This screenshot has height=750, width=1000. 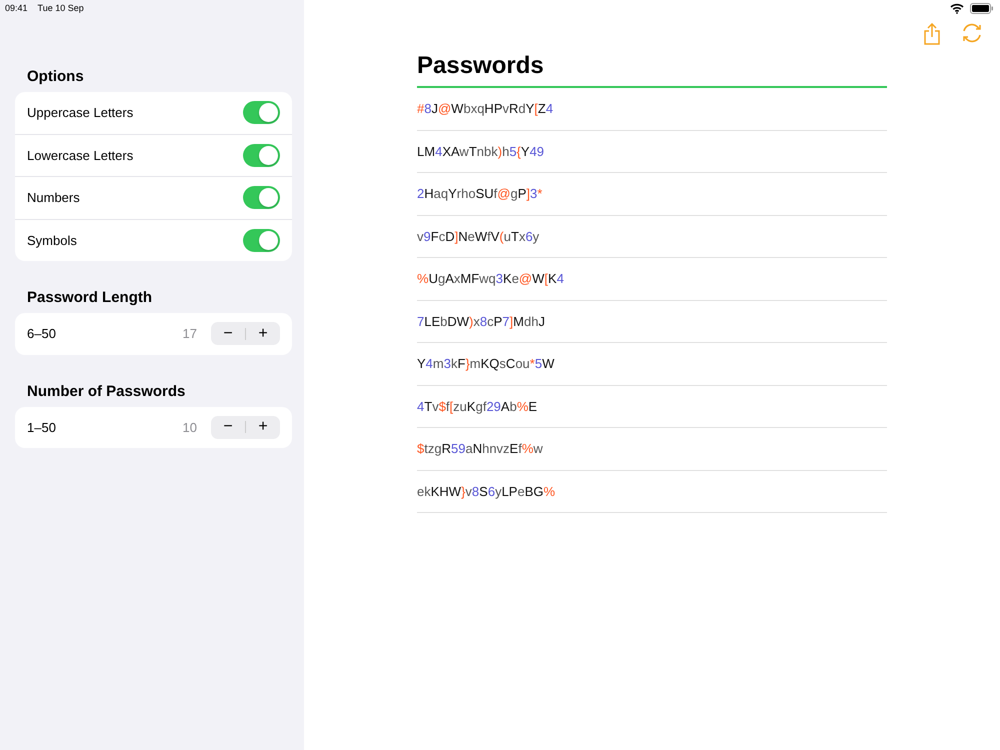 I want to click on battery-icon, so click(x=982, y=8).